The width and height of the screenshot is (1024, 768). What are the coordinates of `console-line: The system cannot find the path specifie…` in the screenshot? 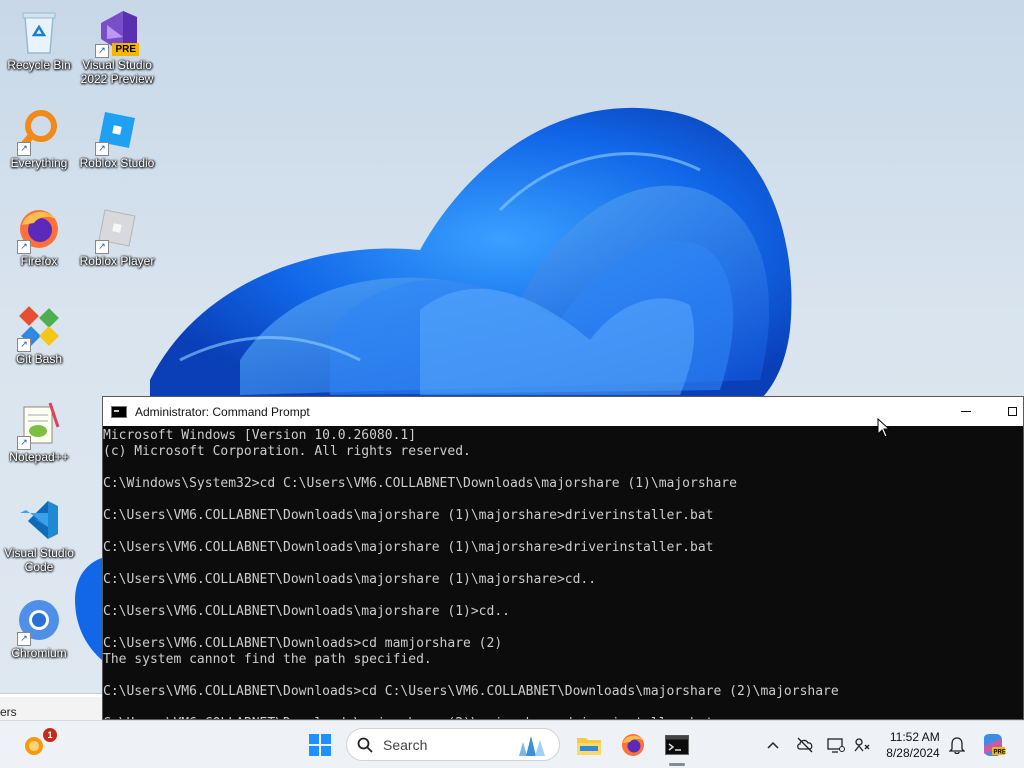 It's located at (267, 659).